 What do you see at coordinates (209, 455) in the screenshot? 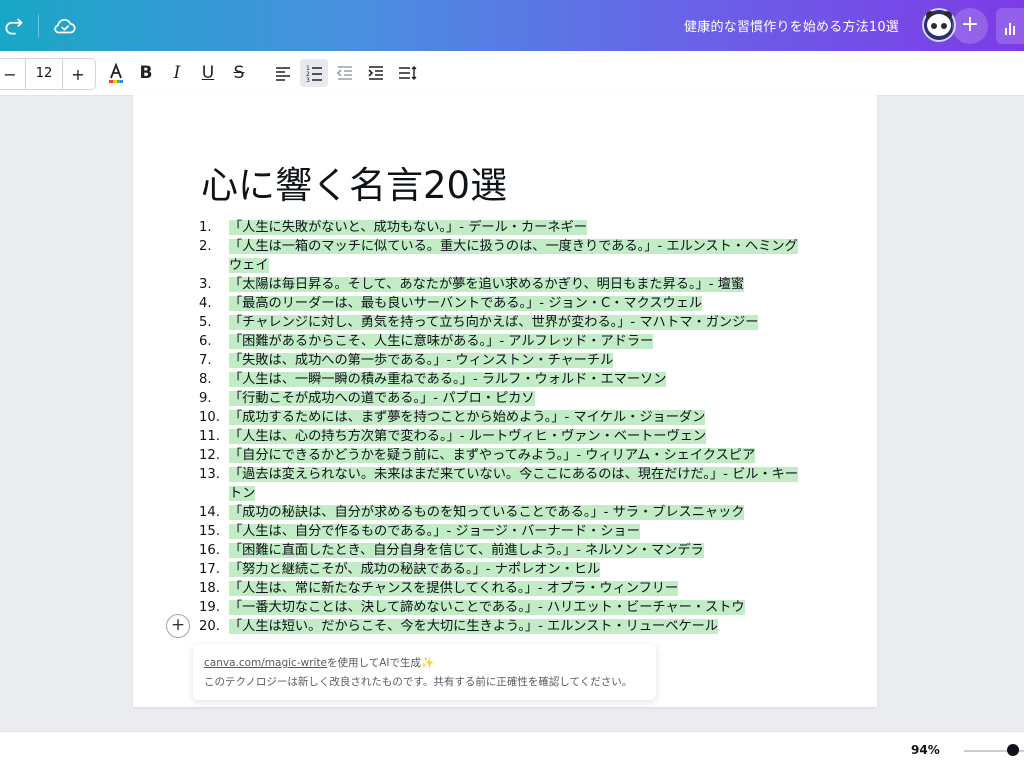
I see `list-item-number: 12.` at bounding box center [209, 455].